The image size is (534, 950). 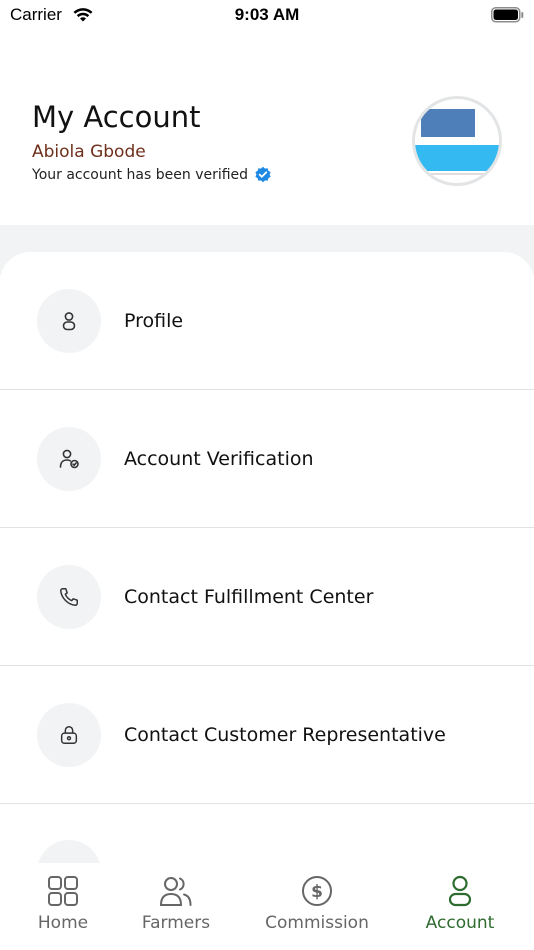 What do you see at coordinates (69, 596) in the screenshot?
I see `phone-icon` at bounding box center [69, 596].